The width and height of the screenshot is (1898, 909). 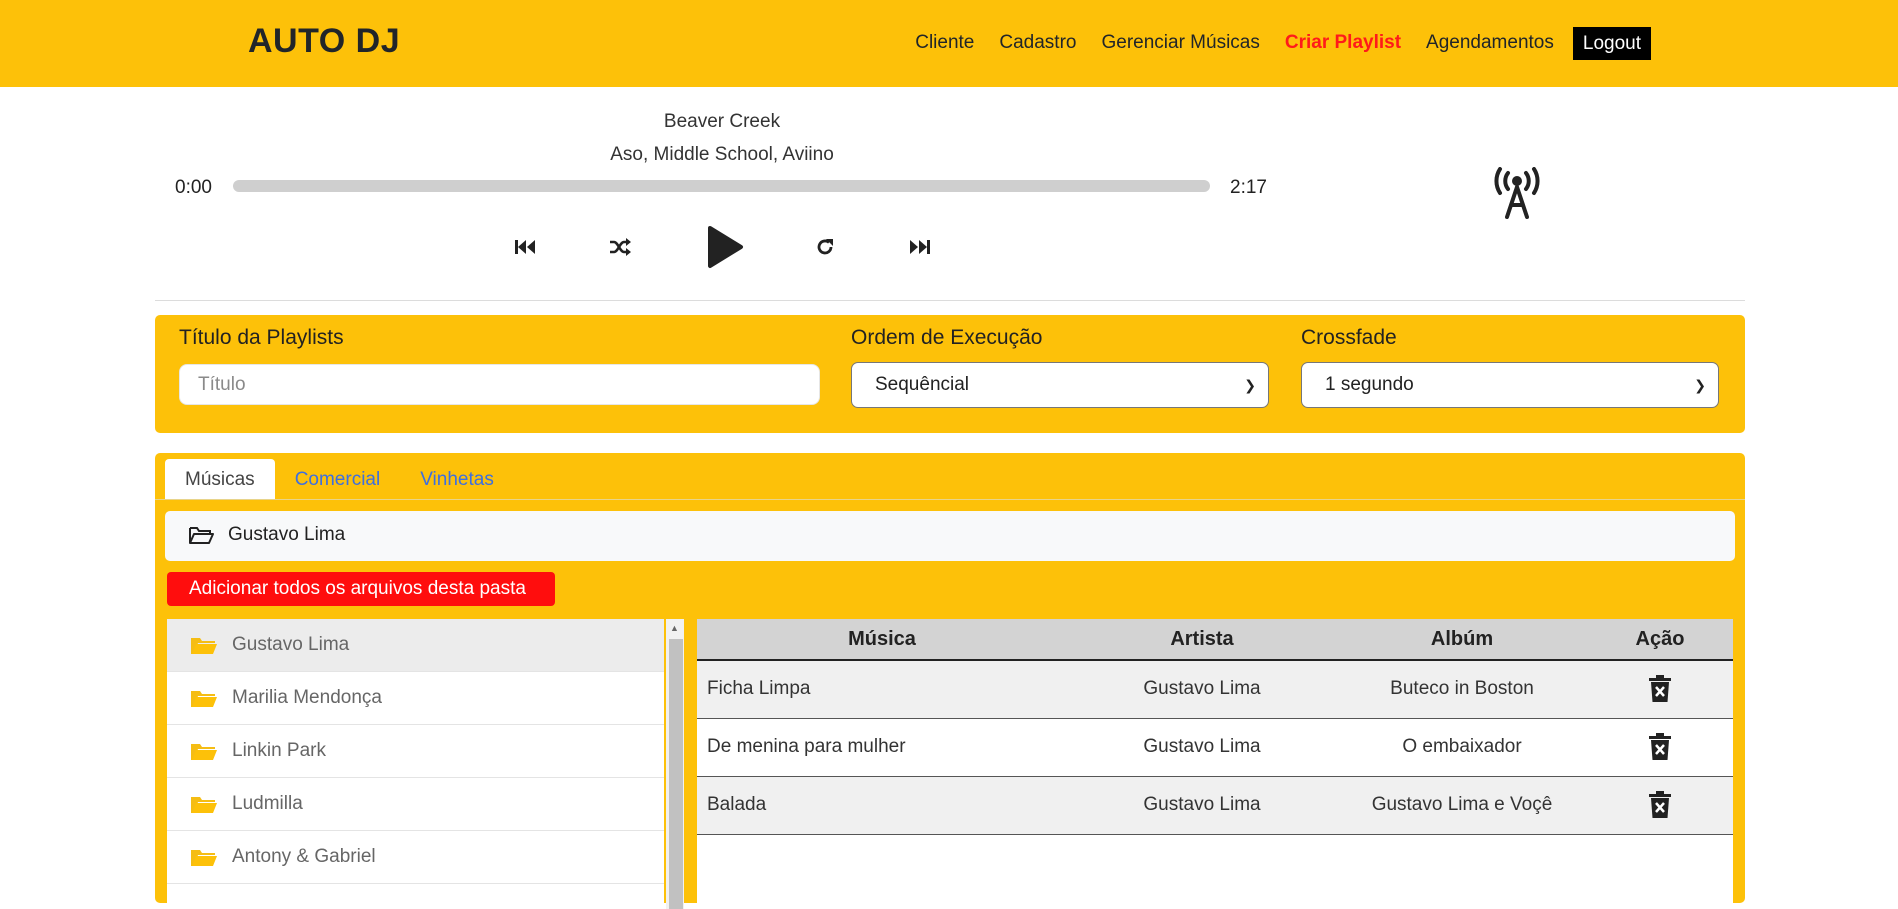 I want to click on folder-name: Antony & Gabriel, so click(x=304, y=856).